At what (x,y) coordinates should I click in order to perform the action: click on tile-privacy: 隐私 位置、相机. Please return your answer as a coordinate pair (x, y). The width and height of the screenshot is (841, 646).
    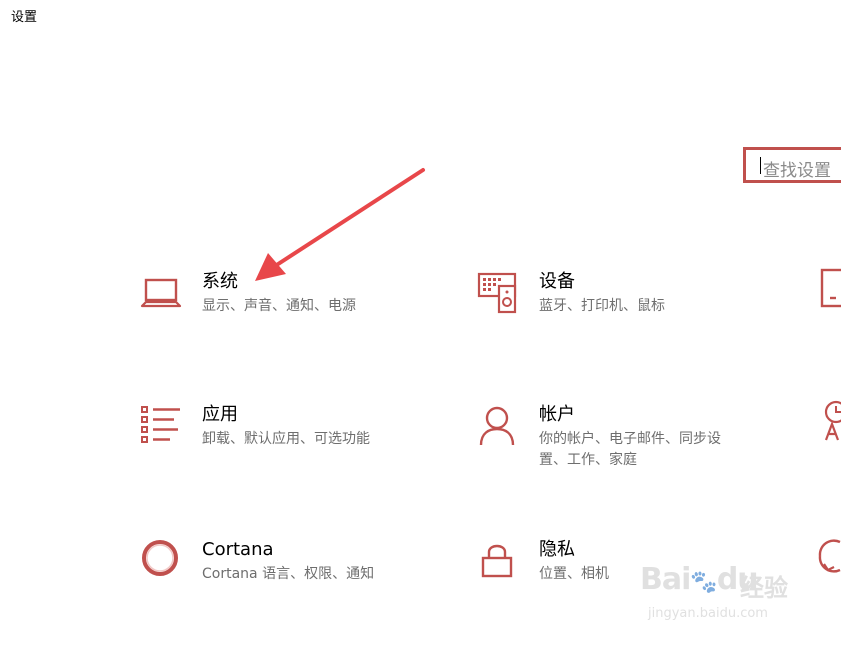
    Looking at the image, I should click on (543, 561).